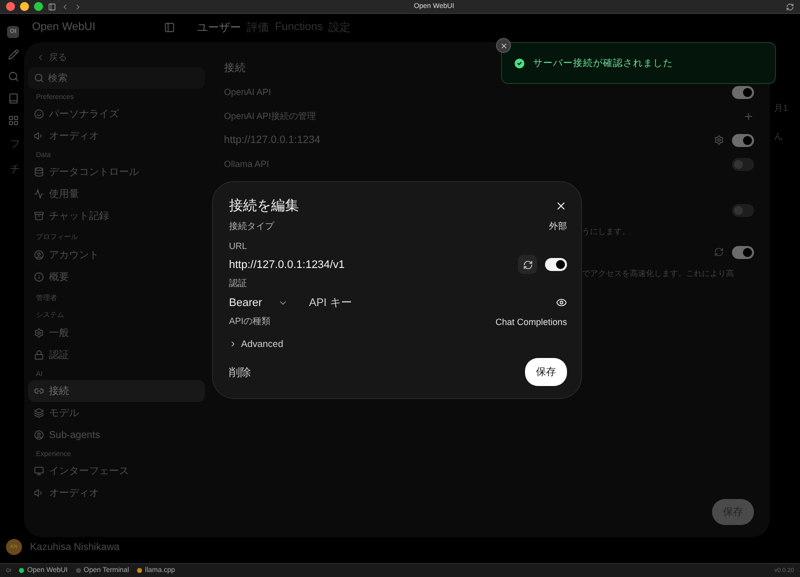 The height and width of the screenshot is (577, 800). I want to click on advanced-toggle: Advanced, so click(398, 344).